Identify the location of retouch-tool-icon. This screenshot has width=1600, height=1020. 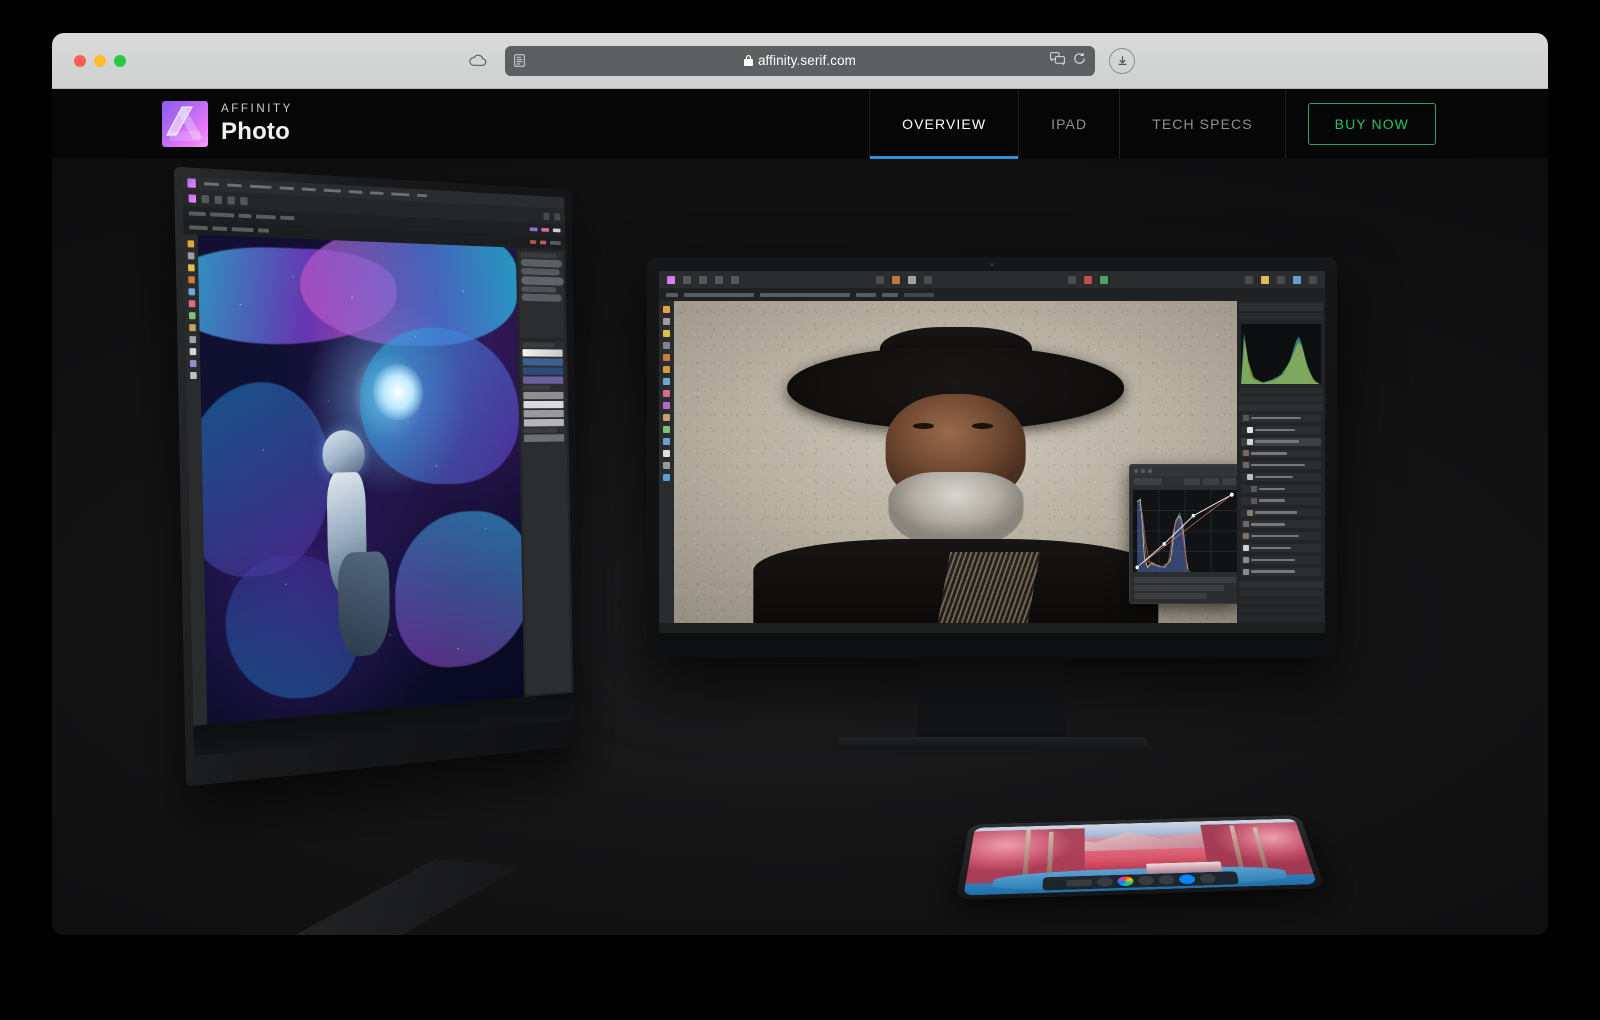
(666, 369).